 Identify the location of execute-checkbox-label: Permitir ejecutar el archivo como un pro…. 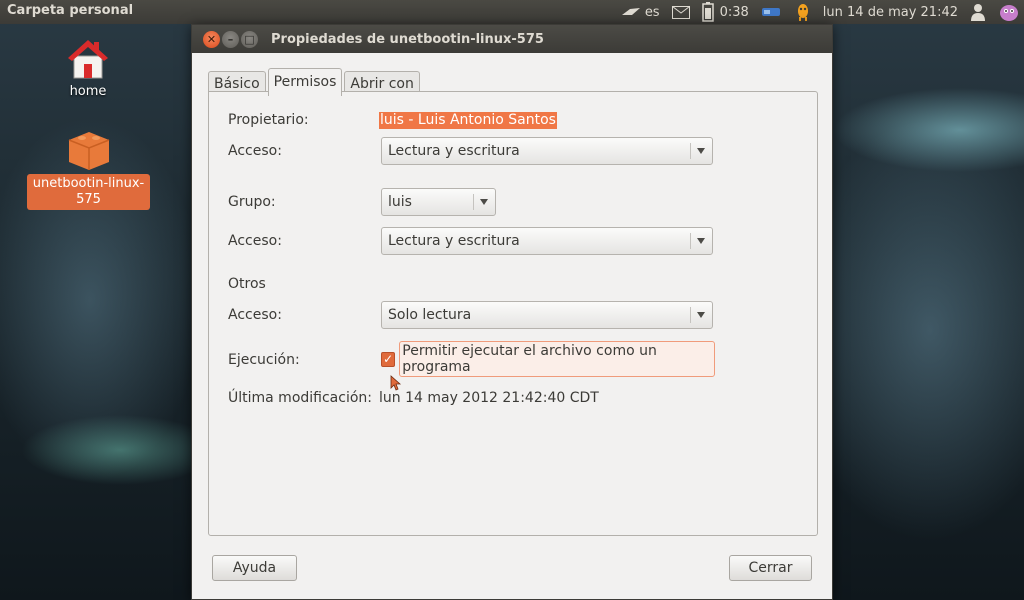
(557, 359).